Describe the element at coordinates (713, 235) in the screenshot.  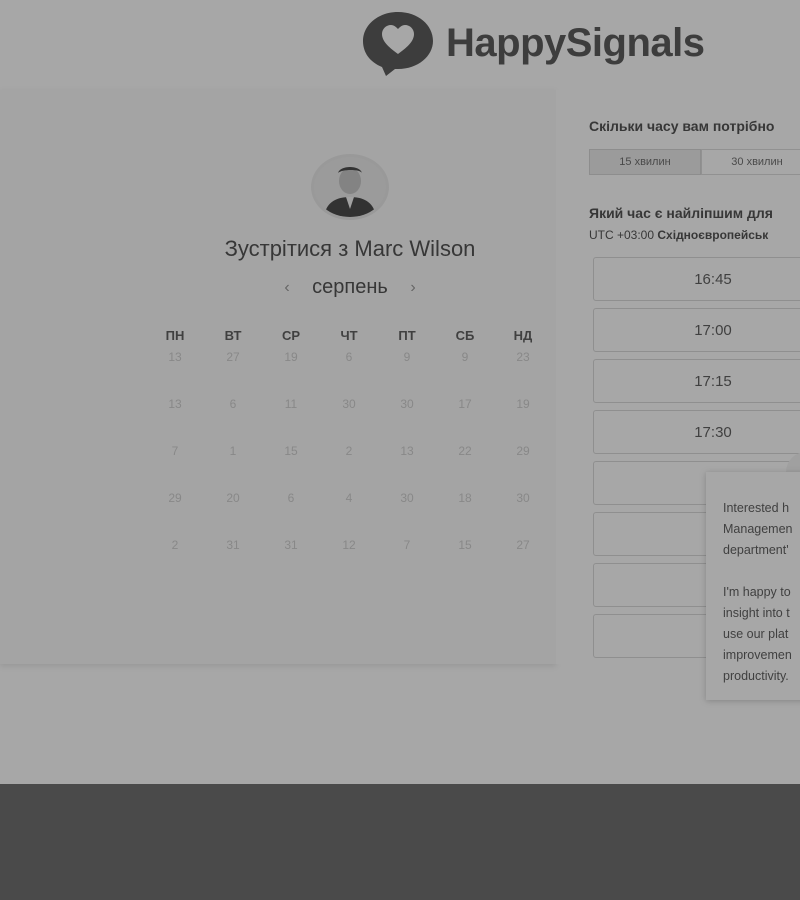
I see `timezone-name: Східноєвропейськ` at that location.